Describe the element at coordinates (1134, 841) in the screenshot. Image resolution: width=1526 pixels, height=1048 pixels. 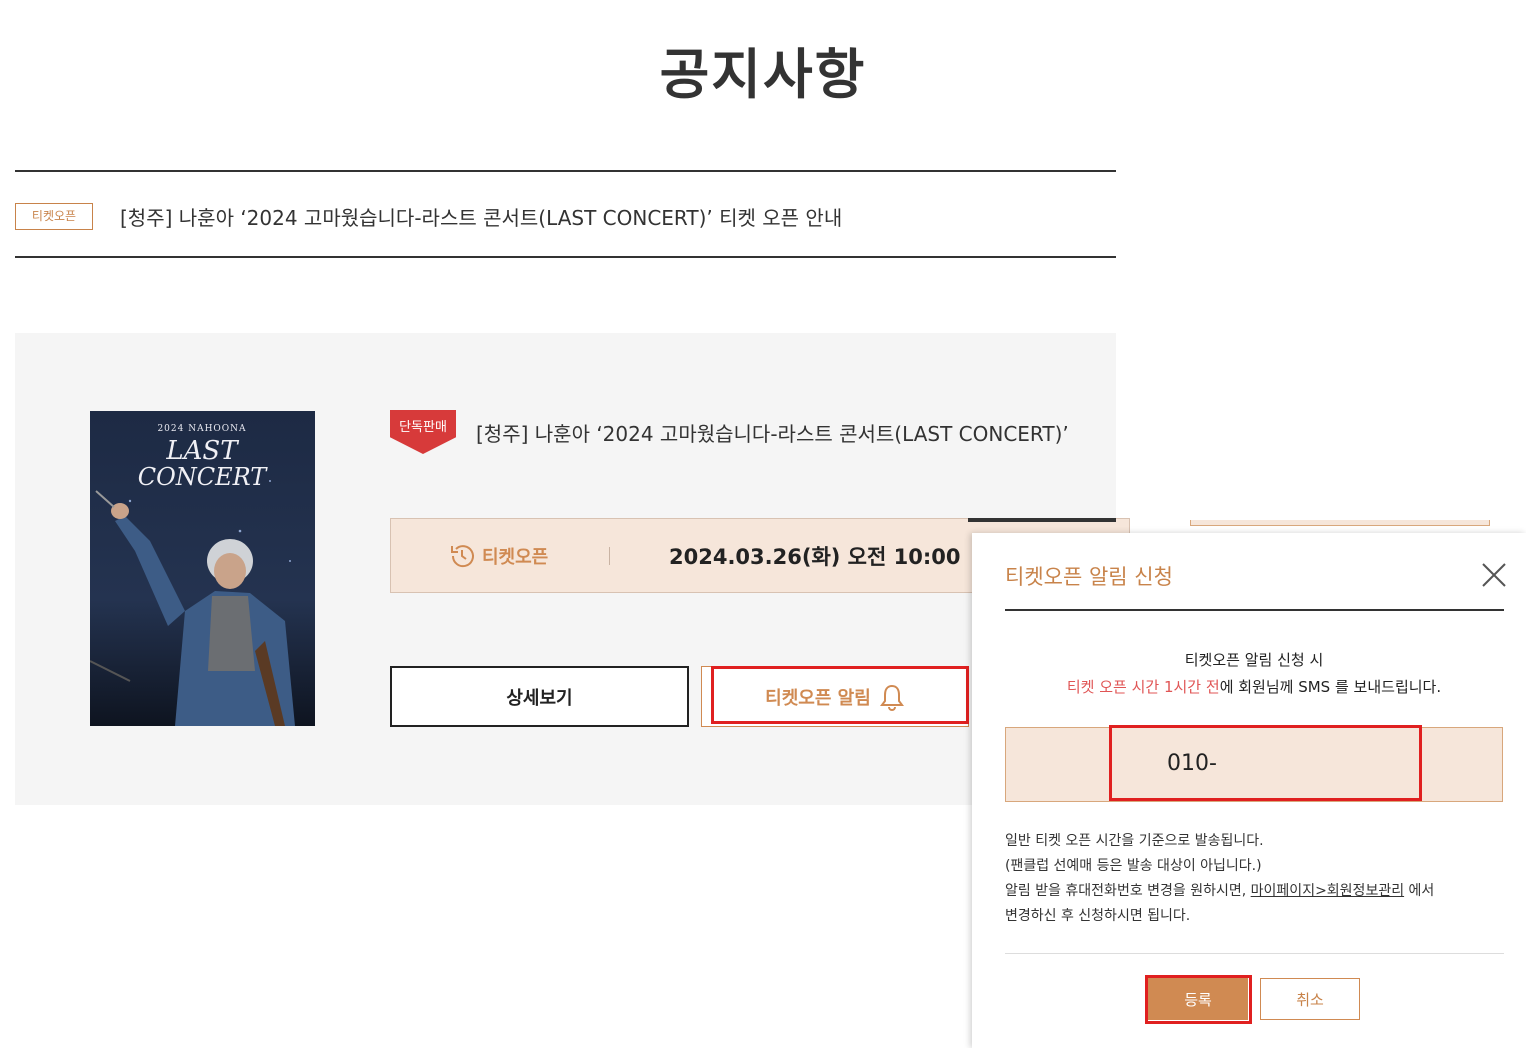
I see `note-line: 일반 티켓 오픈 시간을 기준으로 발송됩니다.` at that location.